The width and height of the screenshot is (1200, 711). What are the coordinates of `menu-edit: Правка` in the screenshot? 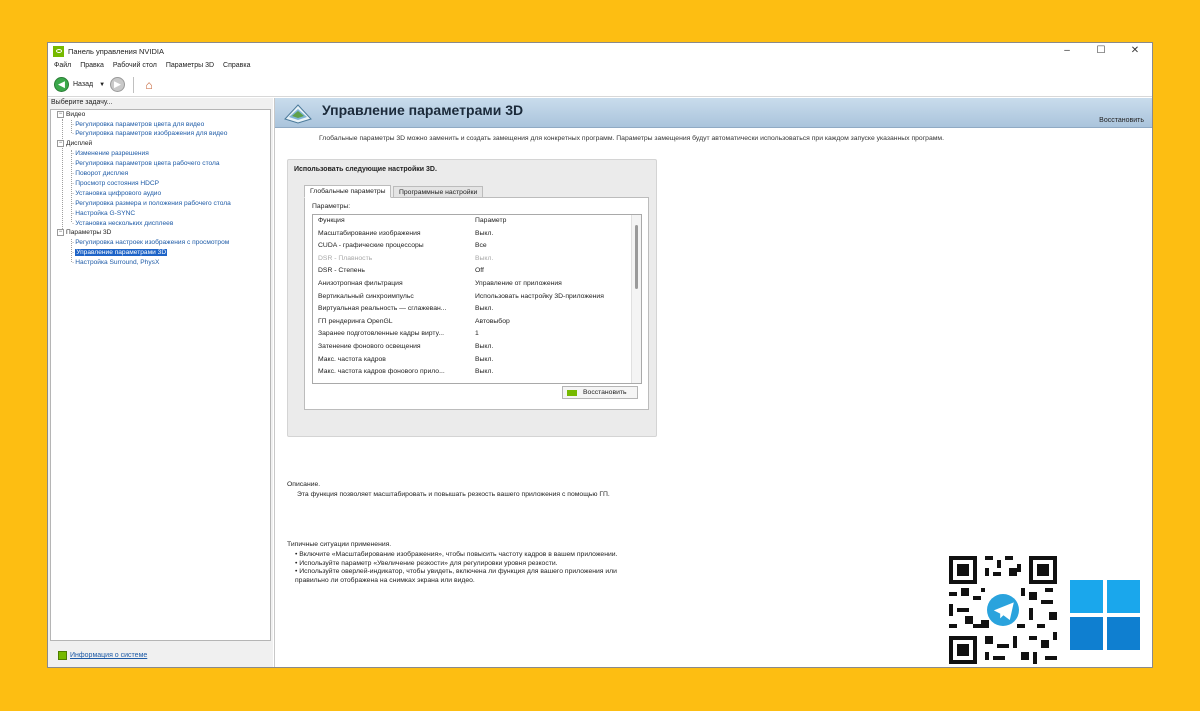 It's located at (92, 65).